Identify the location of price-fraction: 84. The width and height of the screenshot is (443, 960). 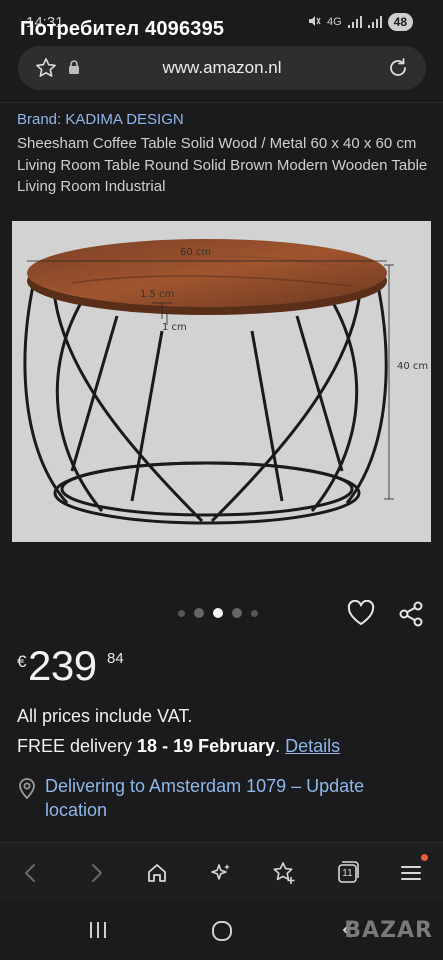
(115, 658).